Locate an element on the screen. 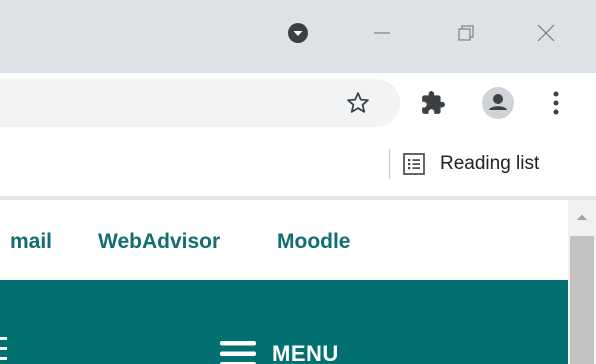  minimize-icon is located at coordinates (382, 33).